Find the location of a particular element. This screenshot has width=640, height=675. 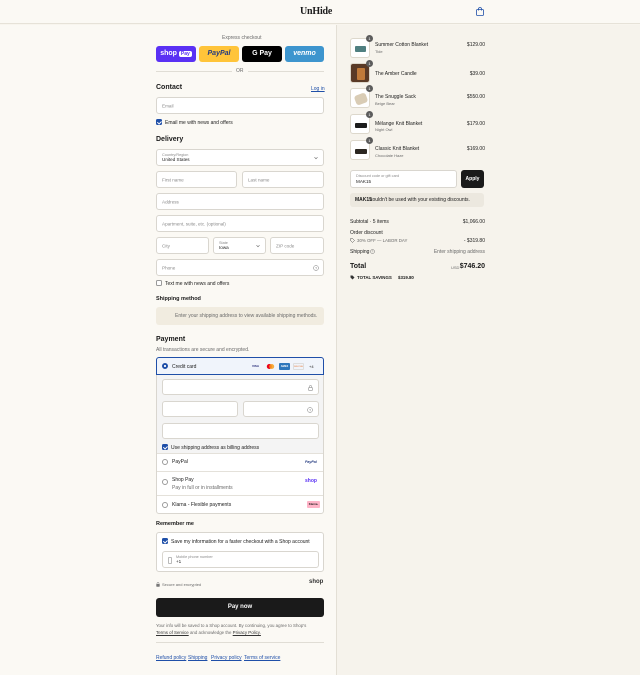

shop-pay-button: shop Pay is located at coordinates (176, 54).